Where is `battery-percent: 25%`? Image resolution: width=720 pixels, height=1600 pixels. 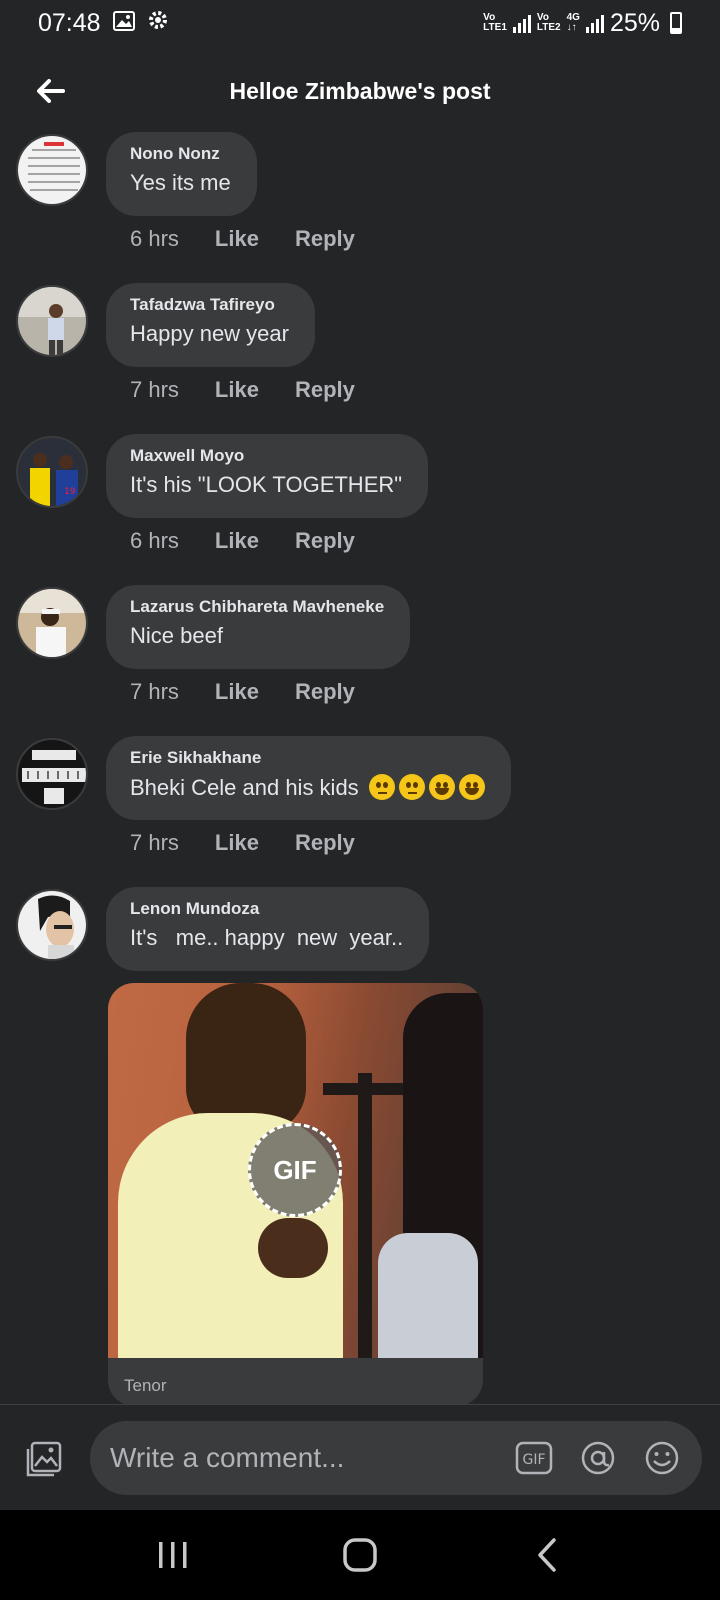 battery-percent: 25% is located at coordinates (634, 22).